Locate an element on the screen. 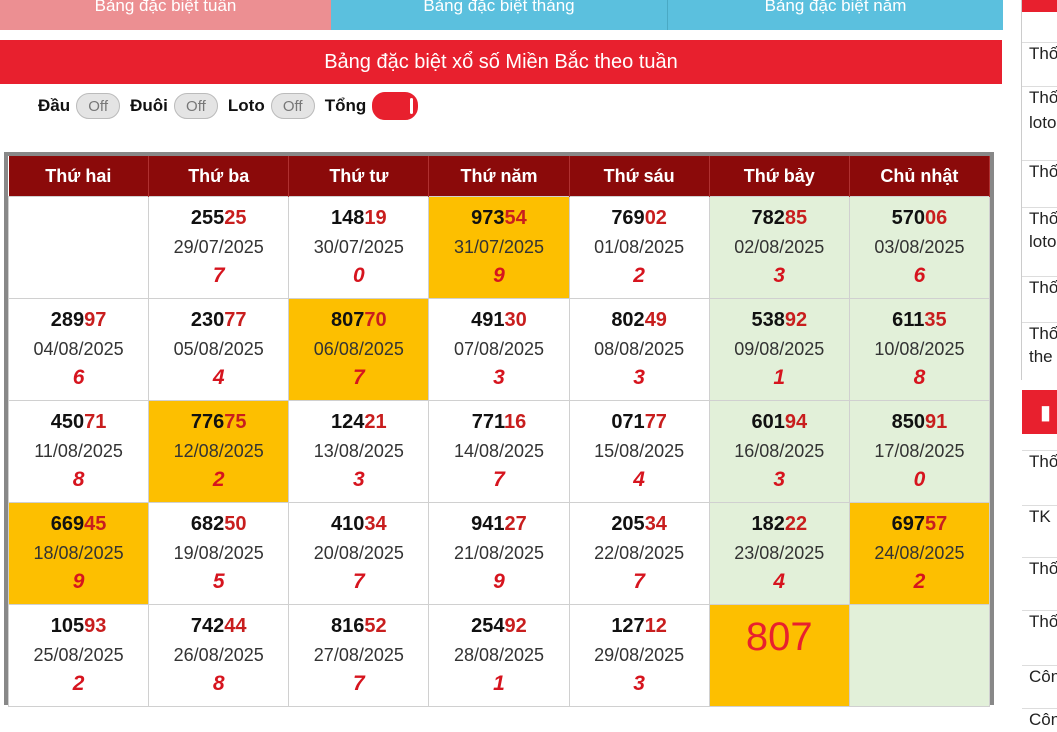  toggle-duoi-label: Đuôi is located at coordinates (149, 105).